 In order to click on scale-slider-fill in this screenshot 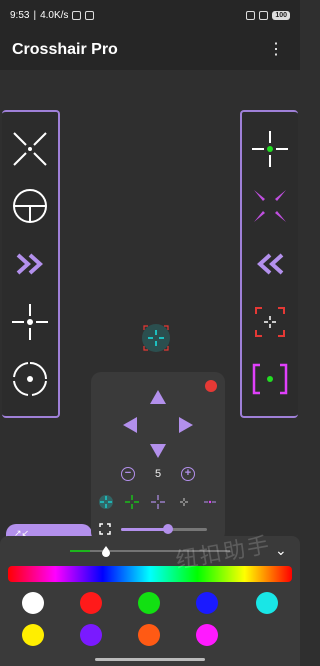, I will do `click(145, 529)`.